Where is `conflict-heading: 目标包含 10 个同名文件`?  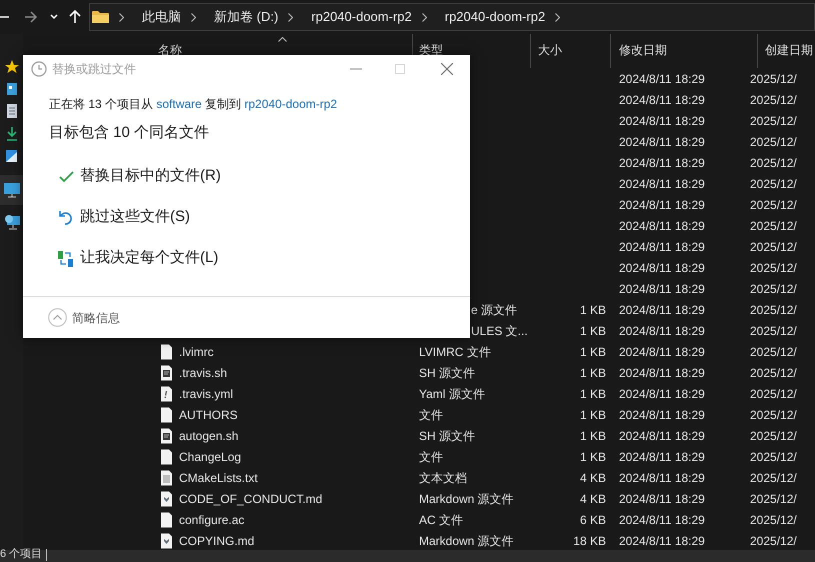 conflict-heading: 目标包含 10 个同名文件 is located at coordinates (129, 133).